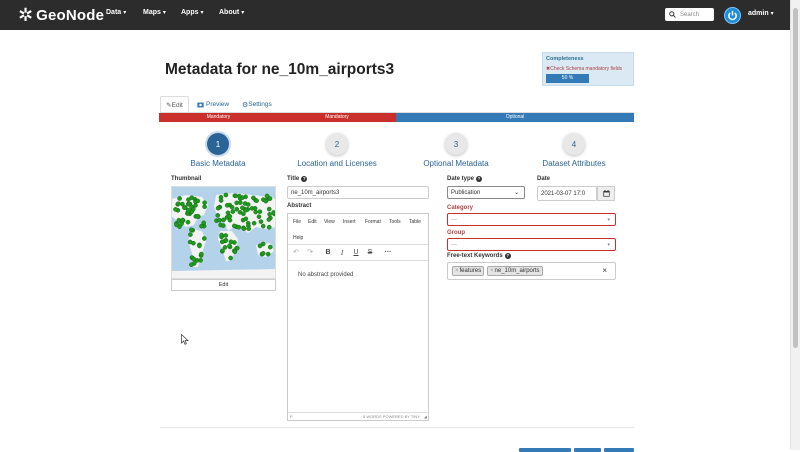 Image resolution: width=800 pixels, height=452 pixels. Describe the element at coordinates (174, 104) in the screenshot. I see `tab-edit: ✎ Edit` at that location.